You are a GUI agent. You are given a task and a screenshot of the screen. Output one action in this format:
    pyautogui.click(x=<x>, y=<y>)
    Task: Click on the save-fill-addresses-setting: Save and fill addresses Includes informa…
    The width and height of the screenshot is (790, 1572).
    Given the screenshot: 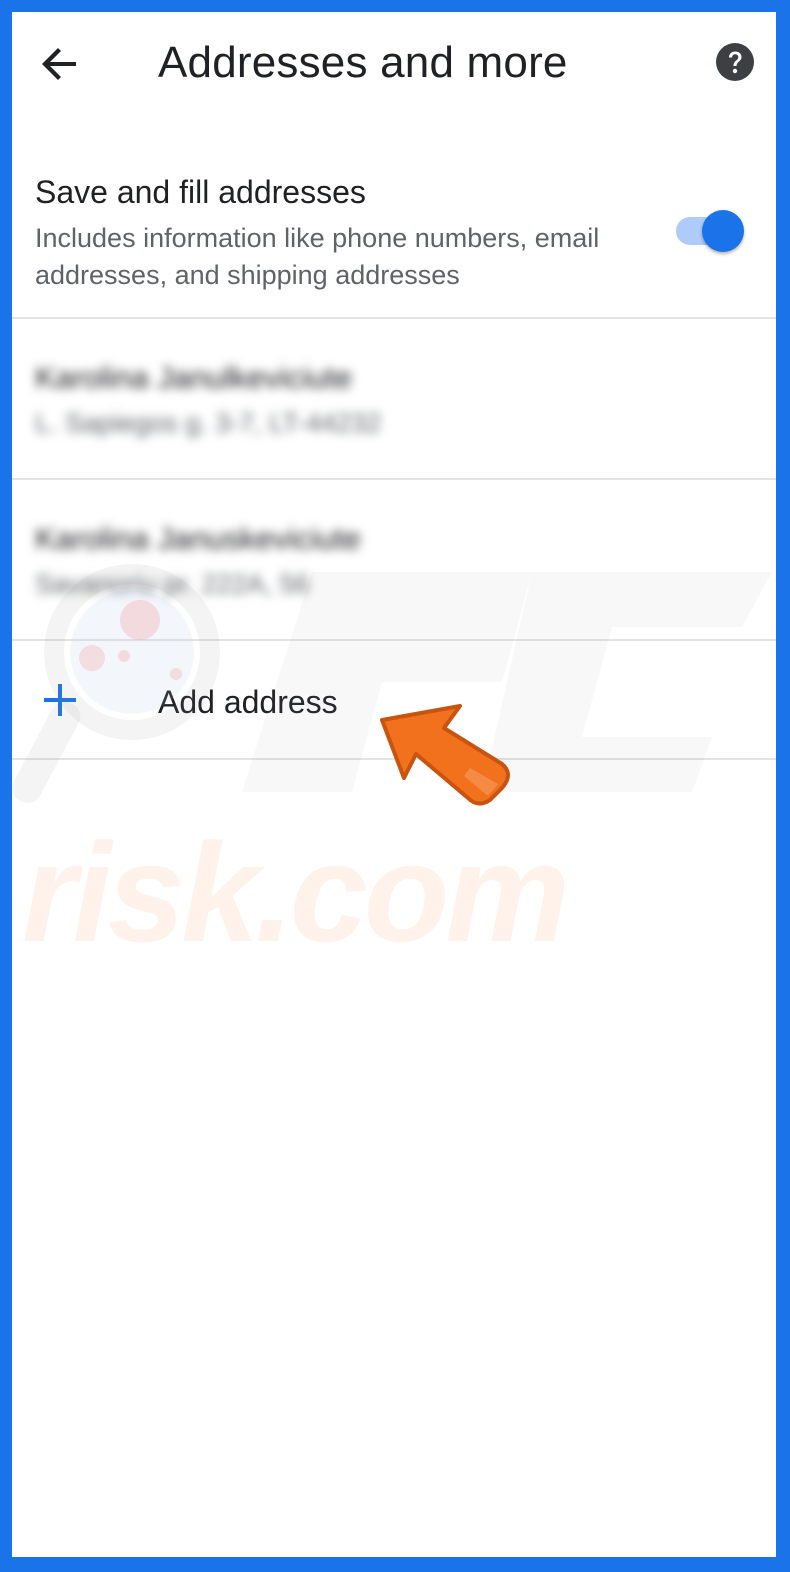 What is the action you would take?
    pyautogui.click(x=394, y=234)
    